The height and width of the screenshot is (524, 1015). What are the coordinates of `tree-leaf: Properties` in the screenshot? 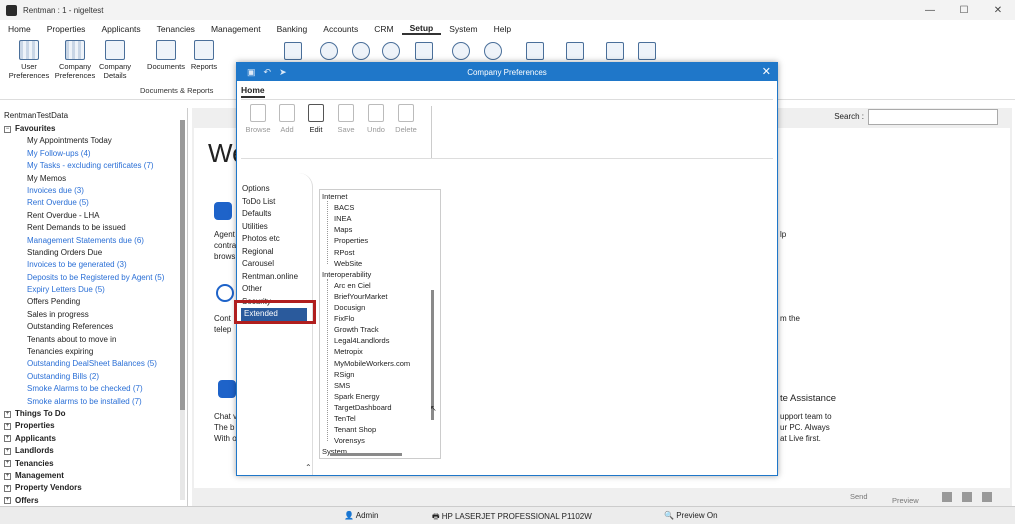 It's located at (351, 240).